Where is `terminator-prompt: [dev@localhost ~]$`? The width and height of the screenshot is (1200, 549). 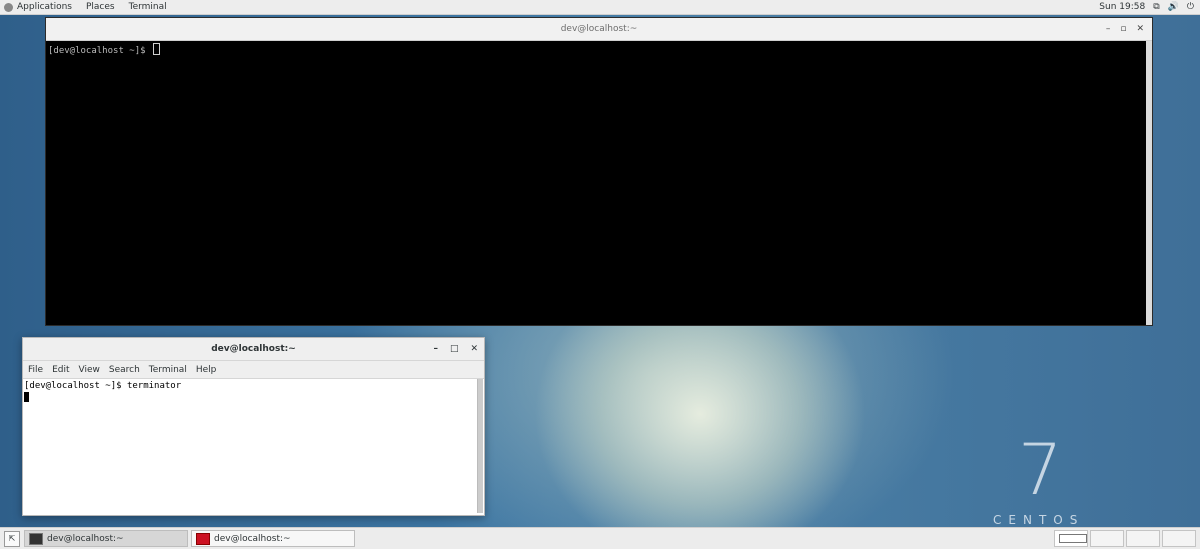
terminator-prompt: [dev@localhost ~]$ is located at coordinates (99, 51).